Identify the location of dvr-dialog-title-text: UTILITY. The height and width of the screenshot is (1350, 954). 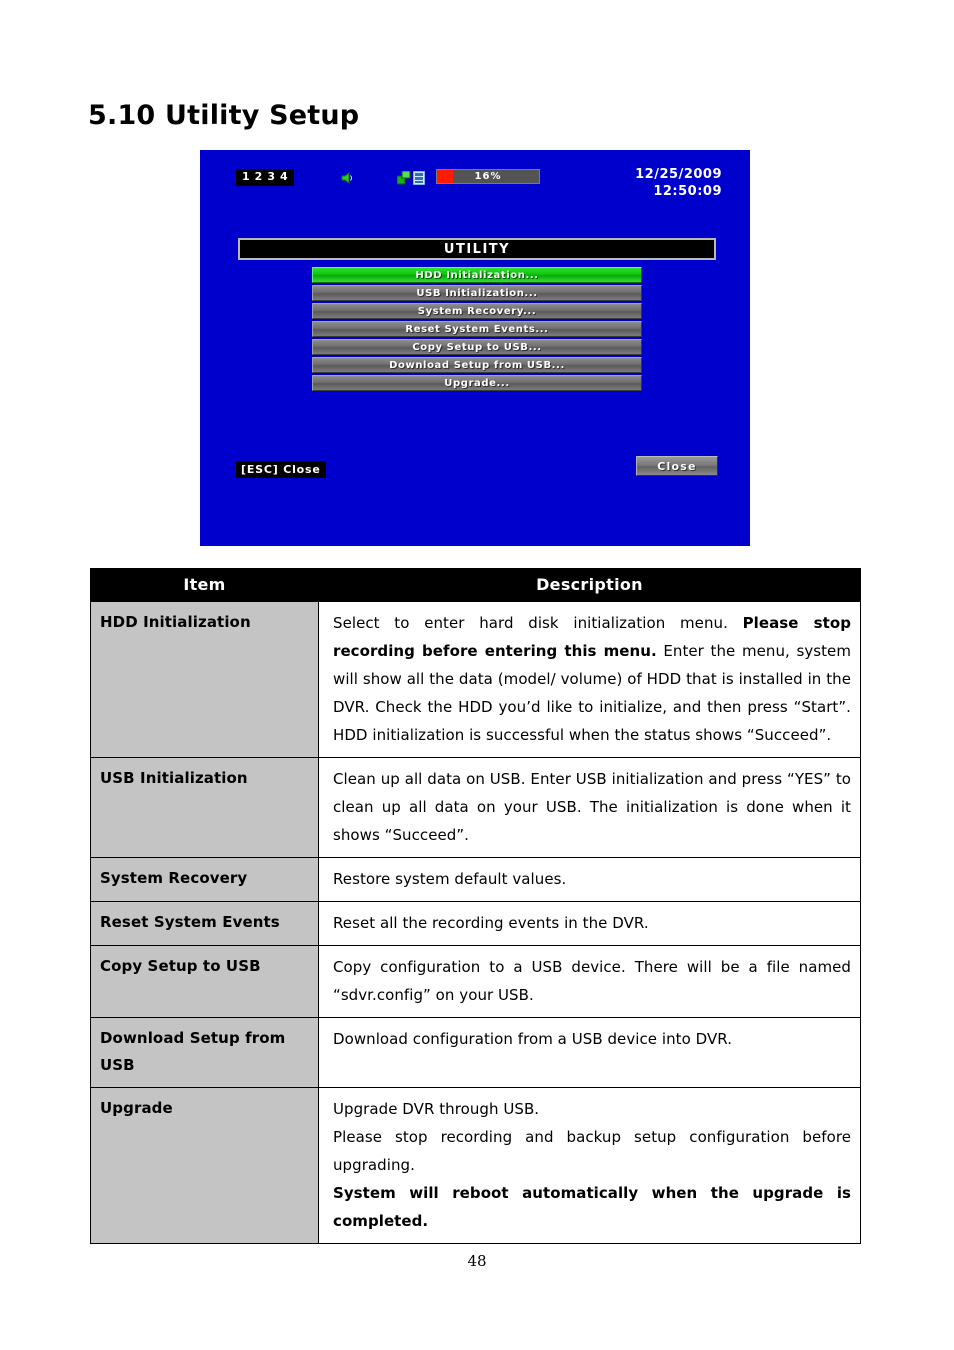
(477, 249).